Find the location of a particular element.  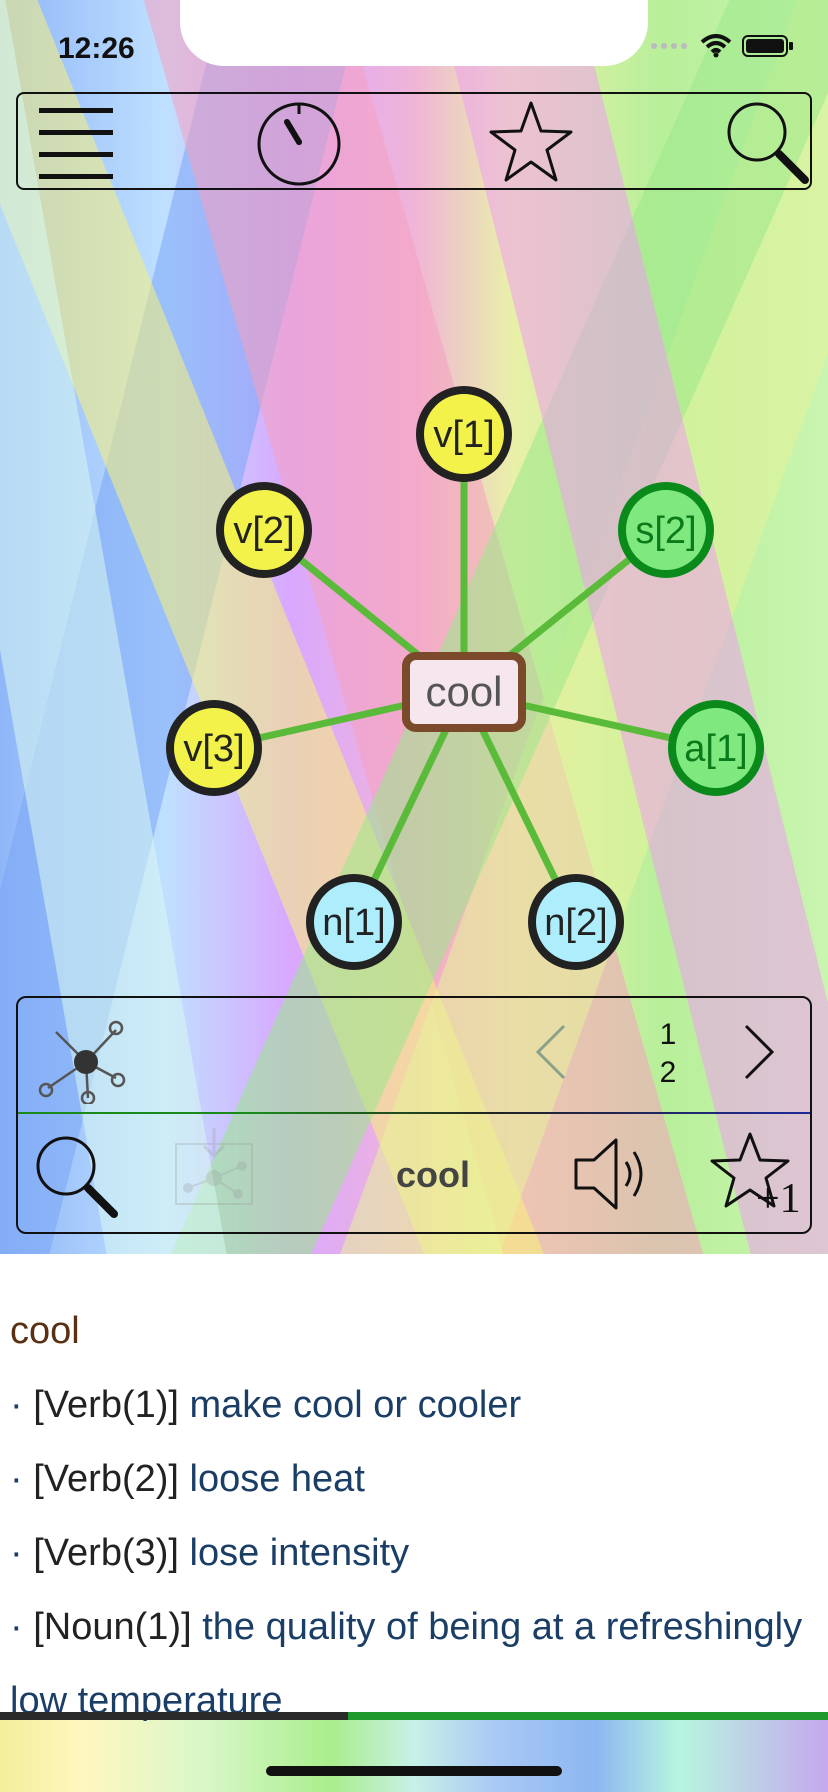

next-page-button is located at coordinates (770, 1056).